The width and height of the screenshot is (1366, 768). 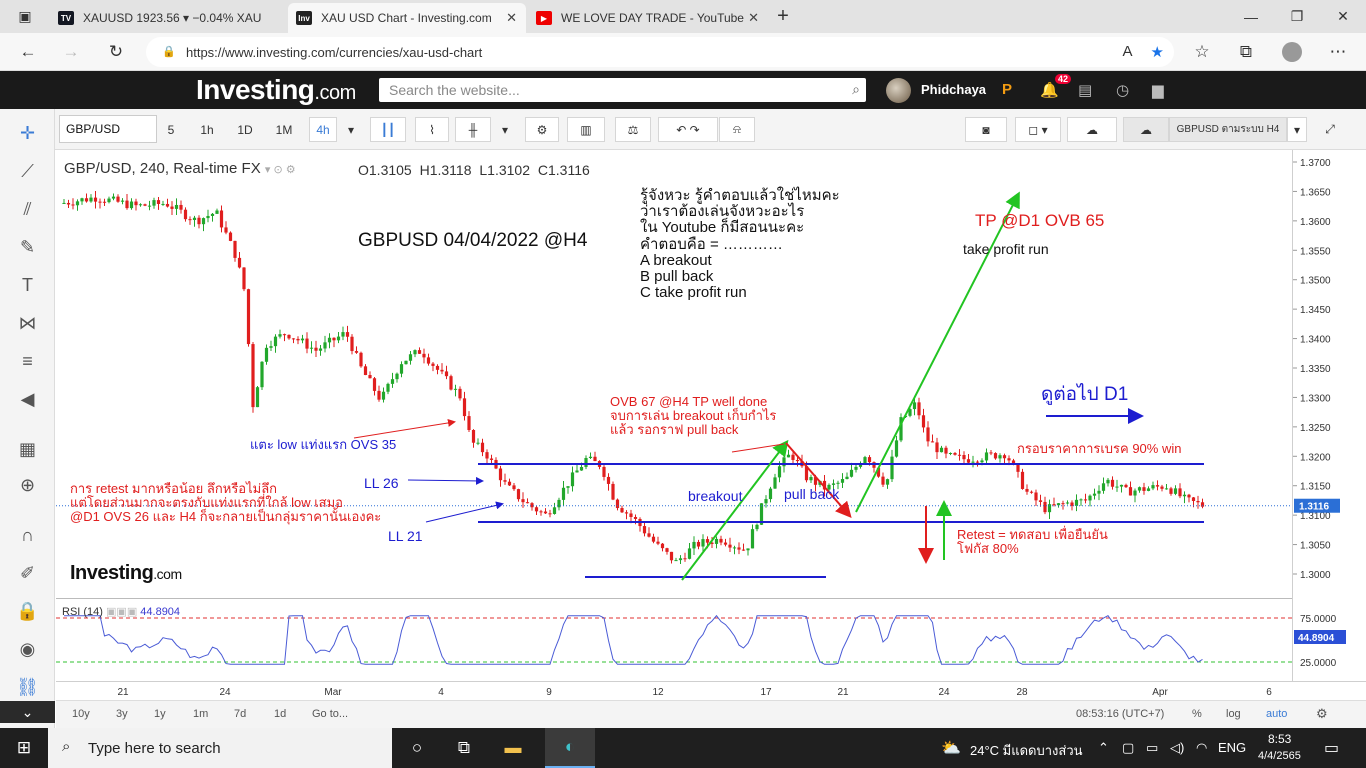 What do you see at coordinates (284, 129) in the screenshot?
I see `interval-1m: 1M` at bounding box center [284, 129].